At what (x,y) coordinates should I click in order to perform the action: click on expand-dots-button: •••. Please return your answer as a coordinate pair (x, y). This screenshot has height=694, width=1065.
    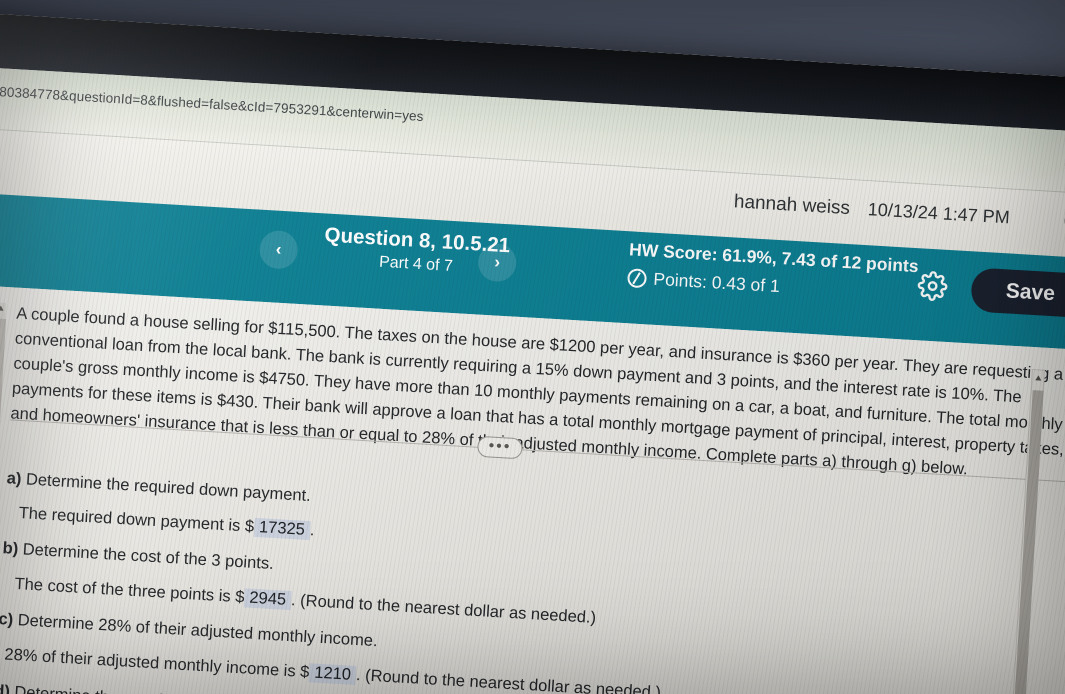
    Looking at the image, I should click on (499, 447).